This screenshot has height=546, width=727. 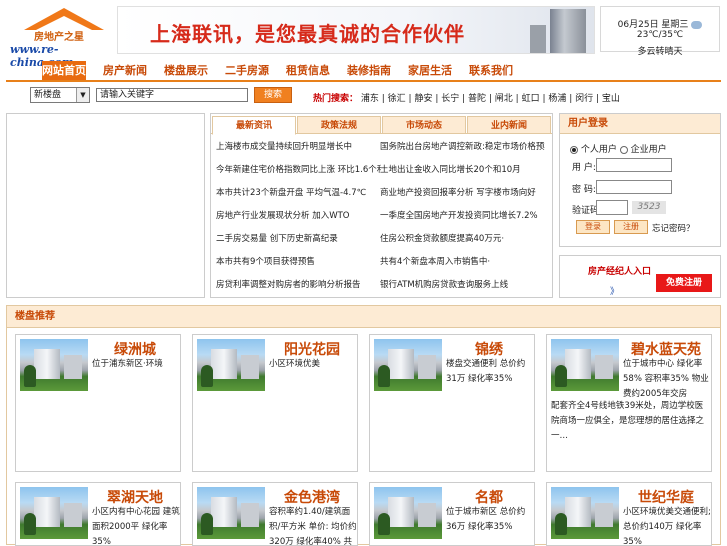 What do you see at coordinates (186, 70) in the screenshot?
I see `nav-item-projects: 楼盘展示` at bounding box center [186, 70].